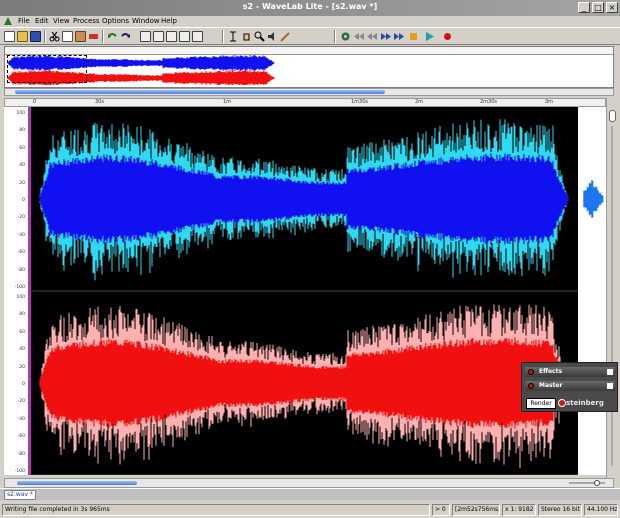 This screenshot has width=620, height=518. I want to click on horizontal-scrollbar, so click(309, 483).